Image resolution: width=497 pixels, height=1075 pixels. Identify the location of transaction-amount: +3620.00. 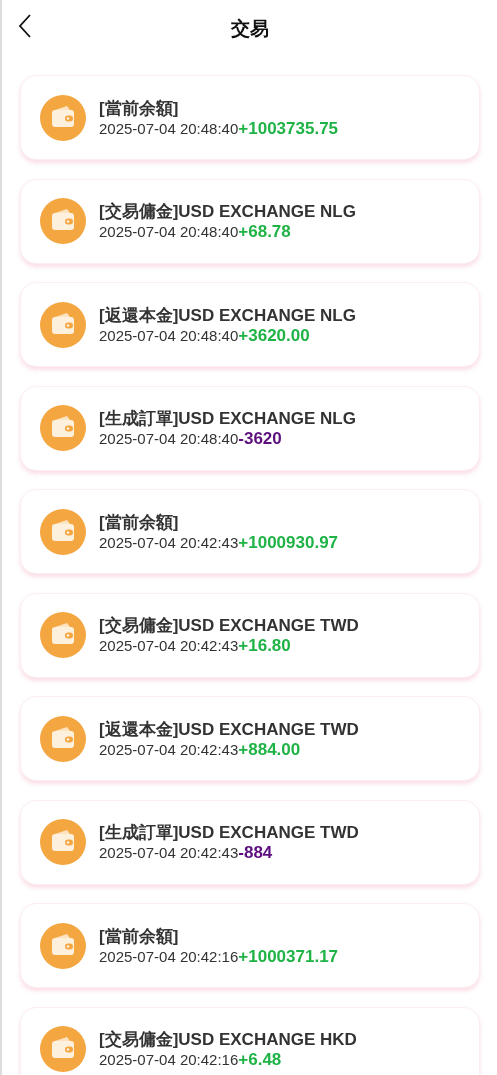
(274, 335).